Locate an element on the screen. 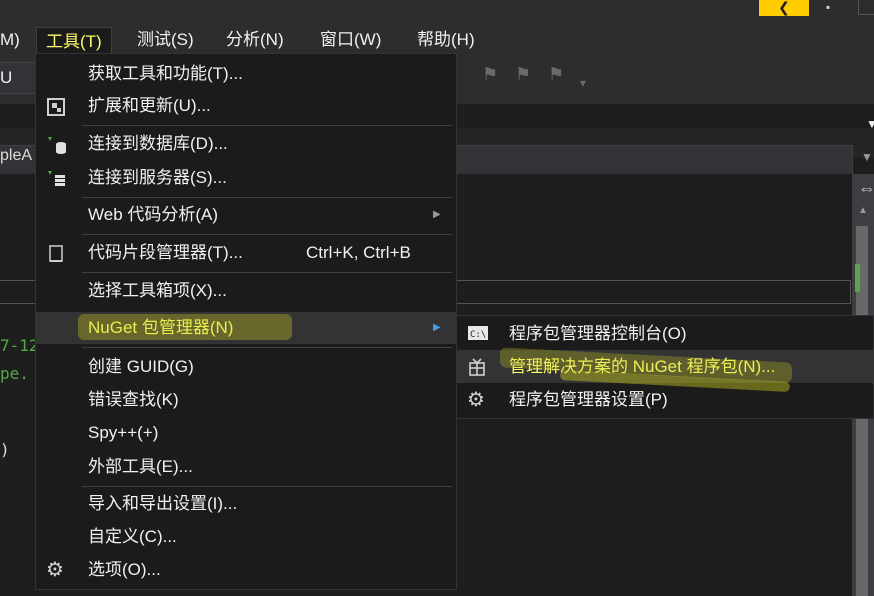 This screenshot has width=874, height=596. server-connect-icon is located at coordinates (56, 178).